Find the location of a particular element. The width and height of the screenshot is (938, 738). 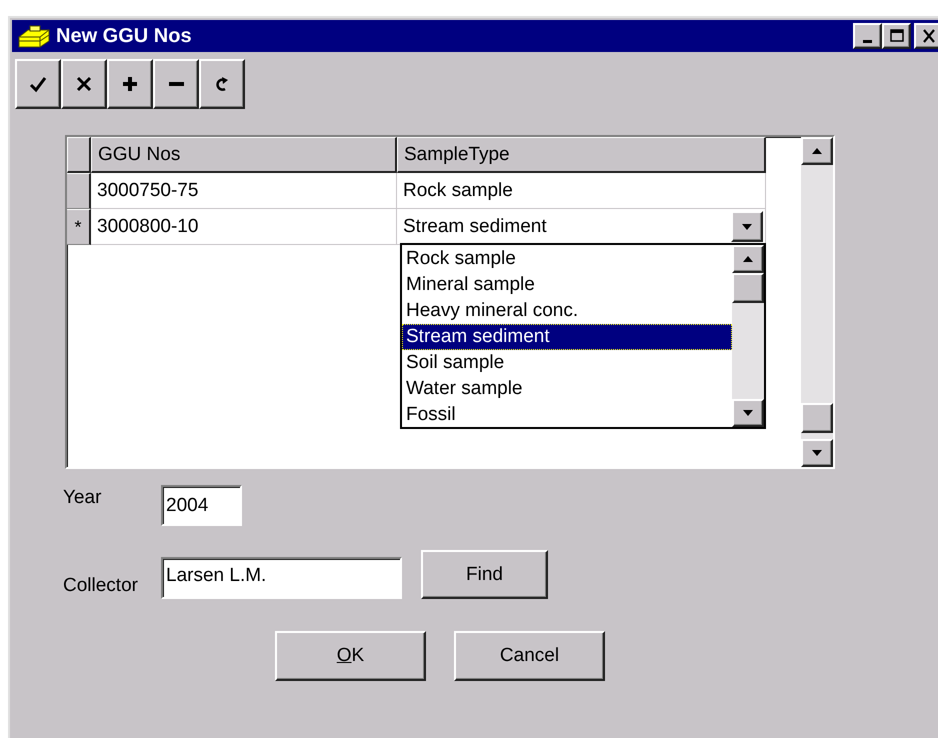

table-cell: 3000800-10 is located at coordinates (244, 227).